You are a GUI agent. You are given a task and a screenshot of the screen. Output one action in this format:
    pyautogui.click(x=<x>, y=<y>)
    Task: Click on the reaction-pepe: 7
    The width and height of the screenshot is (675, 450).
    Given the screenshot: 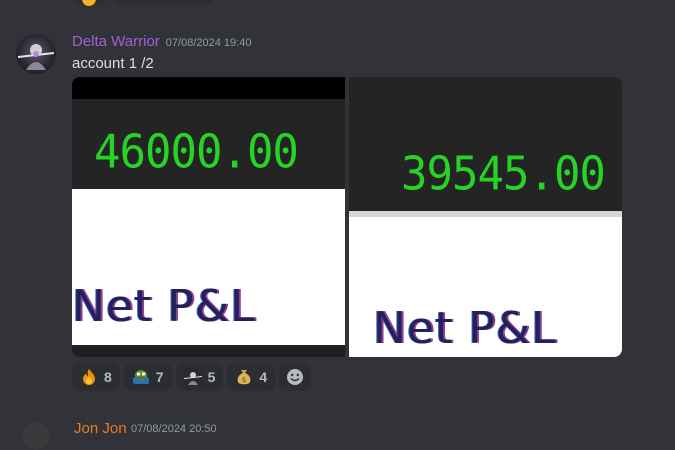 What is the action you would take?
    pyautogui.click(x=147, y=377)
    